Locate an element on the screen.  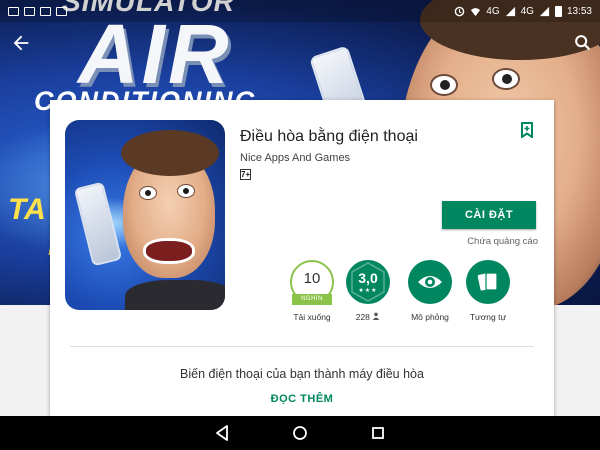
triangle-back-icon is located at coordinates (222, 433).